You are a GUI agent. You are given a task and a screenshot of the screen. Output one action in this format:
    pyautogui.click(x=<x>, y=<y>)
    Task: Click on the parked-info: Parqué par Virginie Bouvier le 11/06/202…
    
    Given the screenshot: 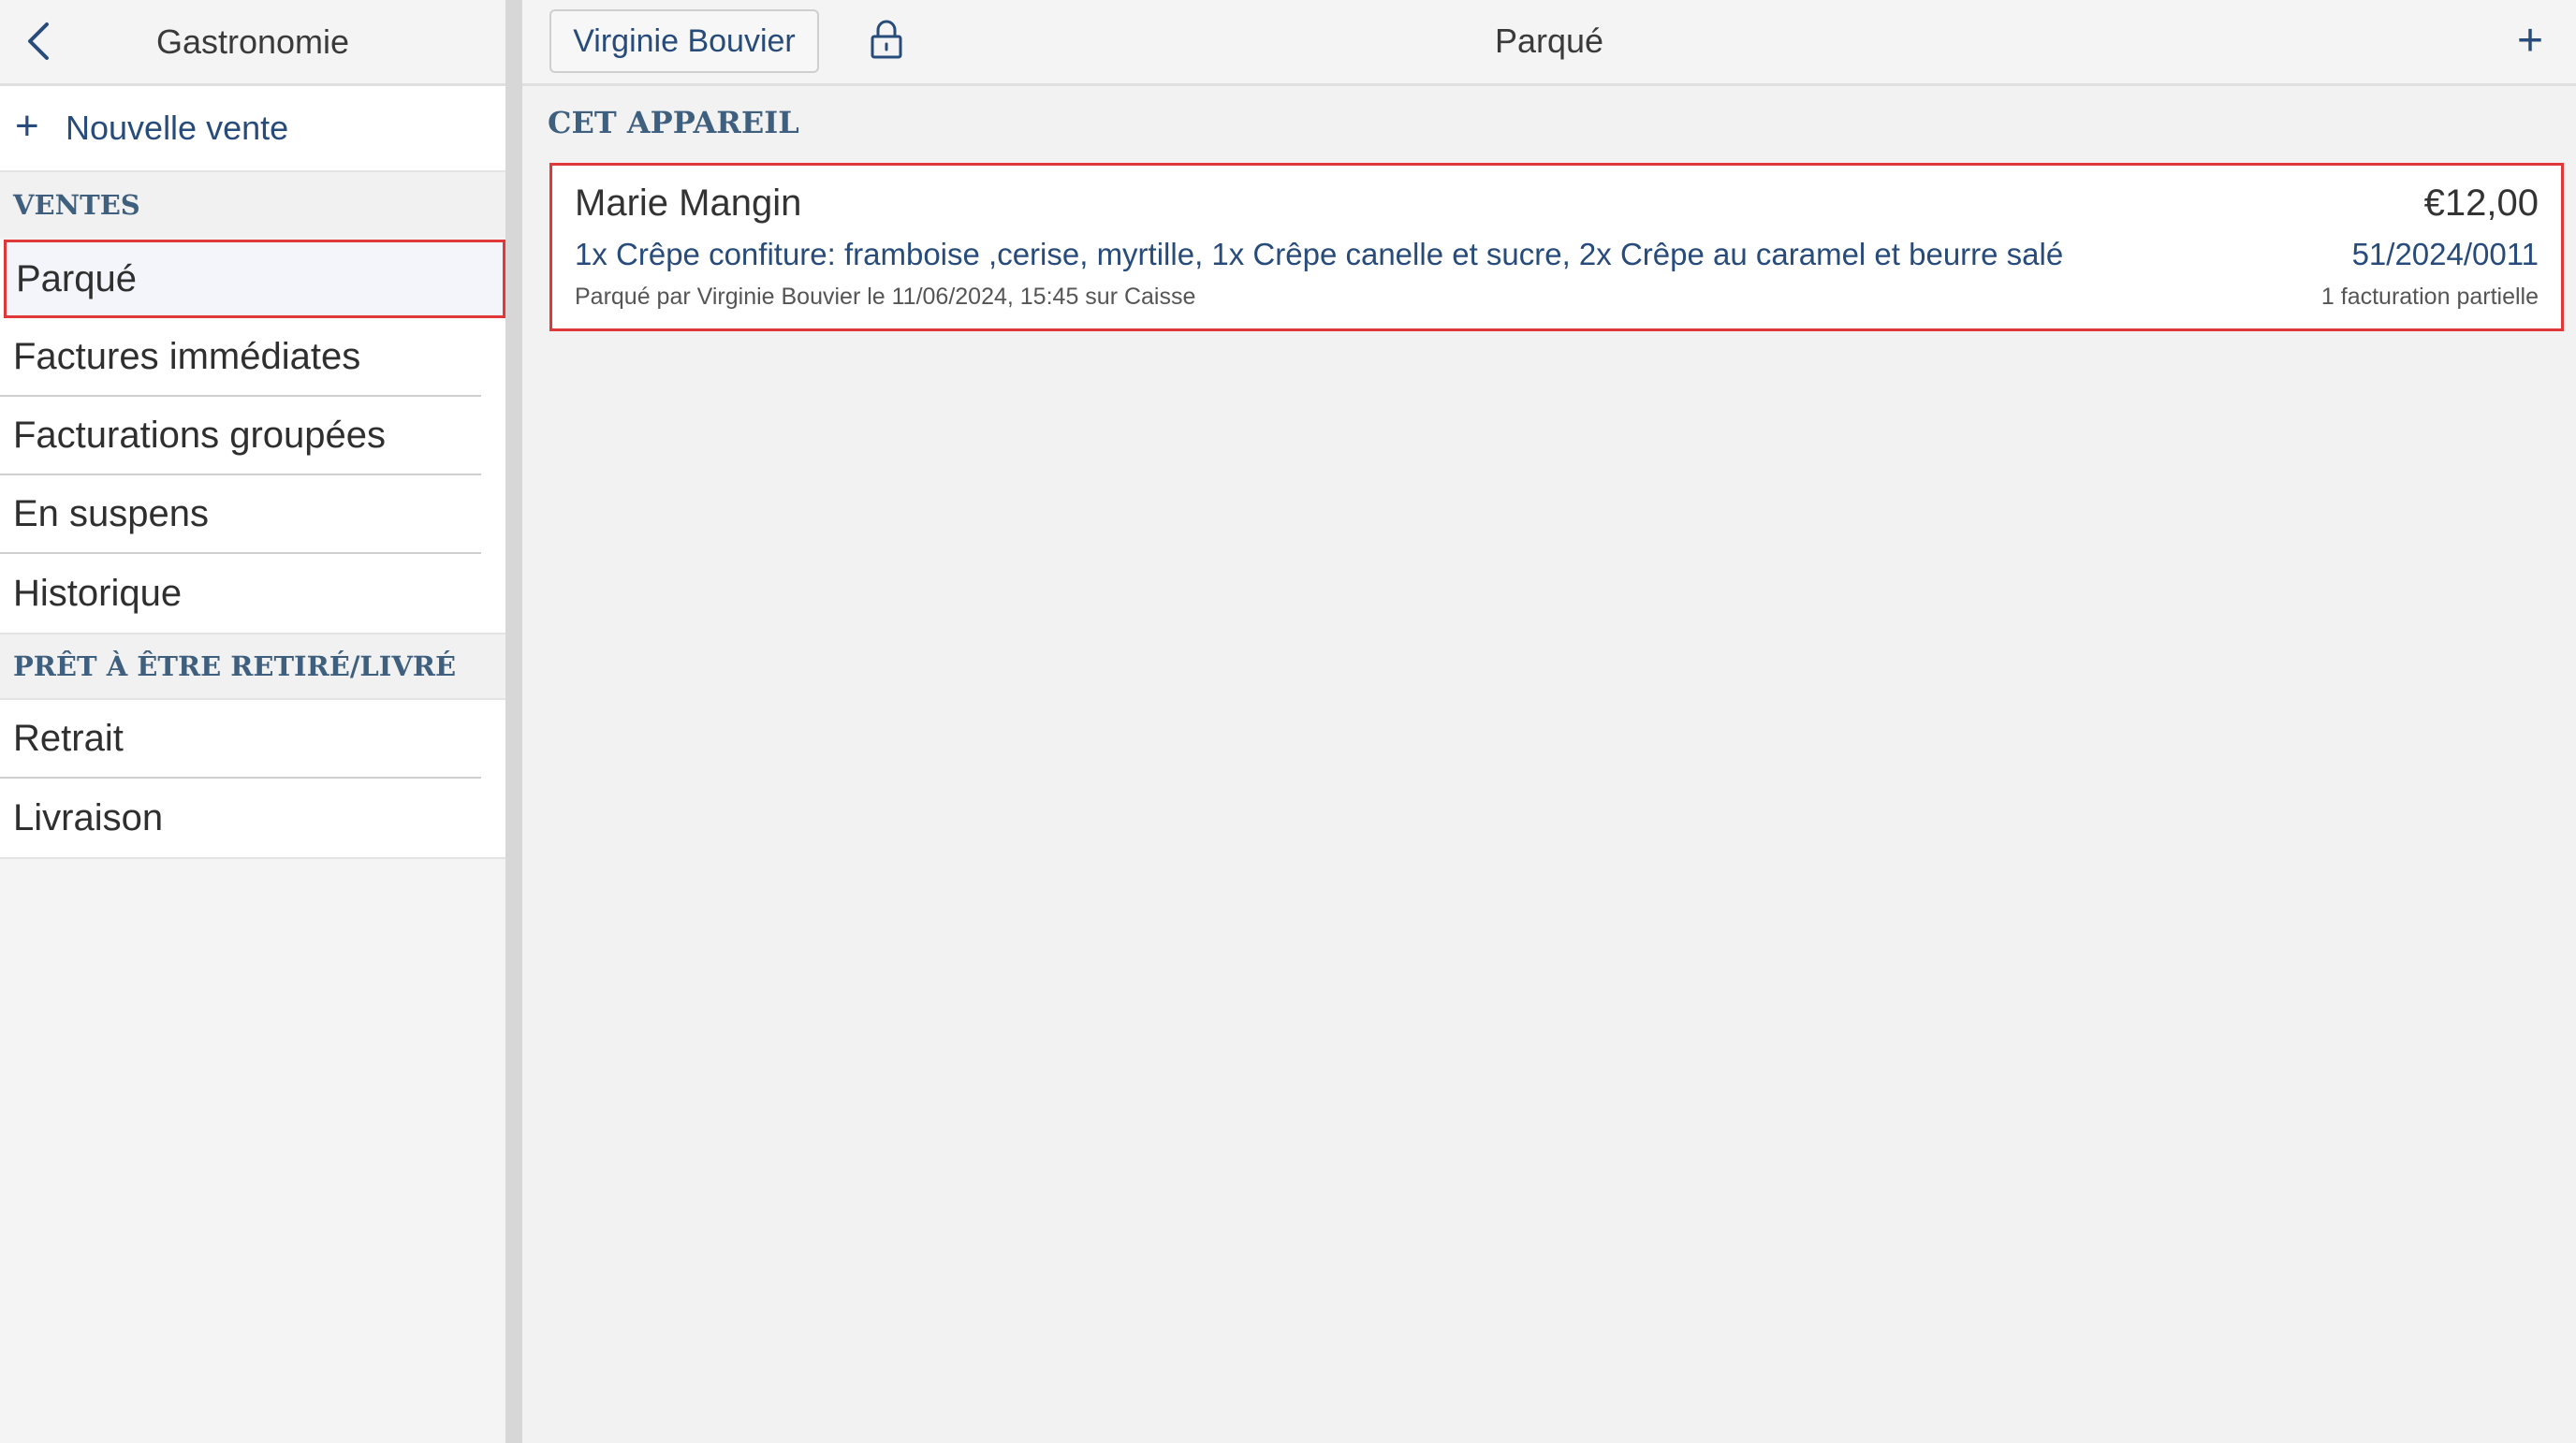 What is the action you would take?
    pyautogui.click(x=885, y=297)
    